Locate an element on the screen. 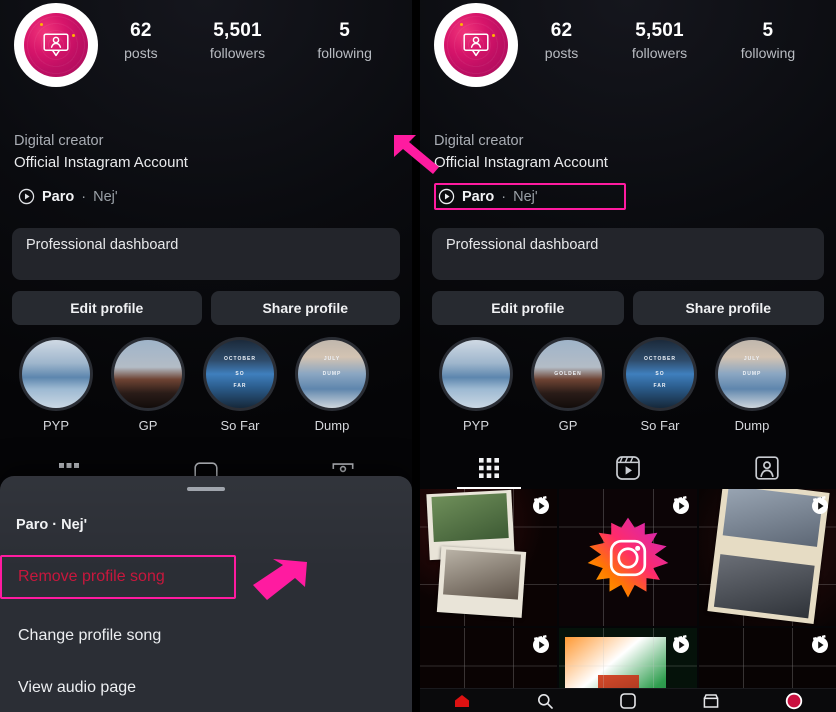  nav-reels is located at coordinates (628, 701).